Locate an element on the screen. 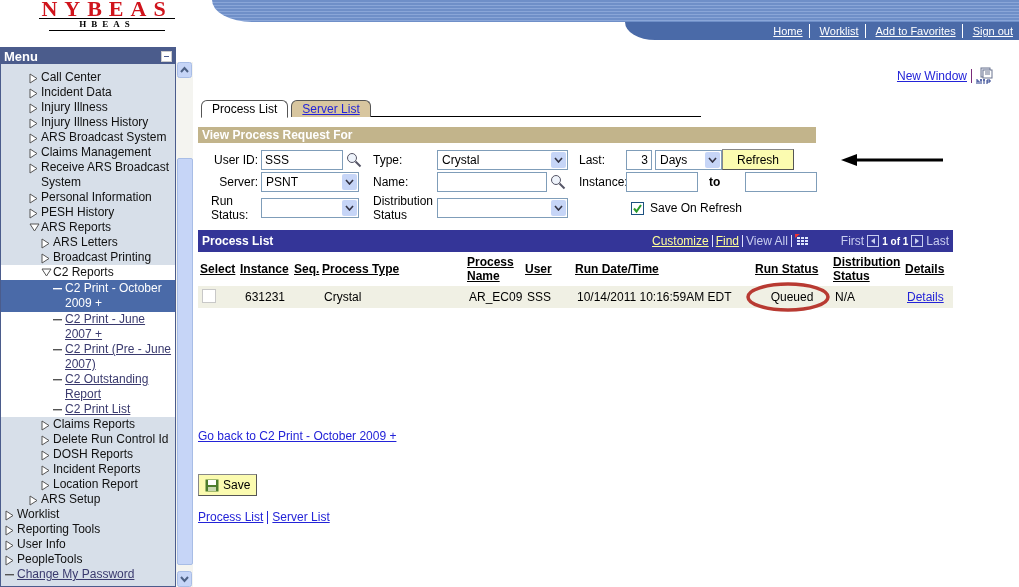 The image size is (1019, 587). tab: Process List is located at coordinates (245, 109).